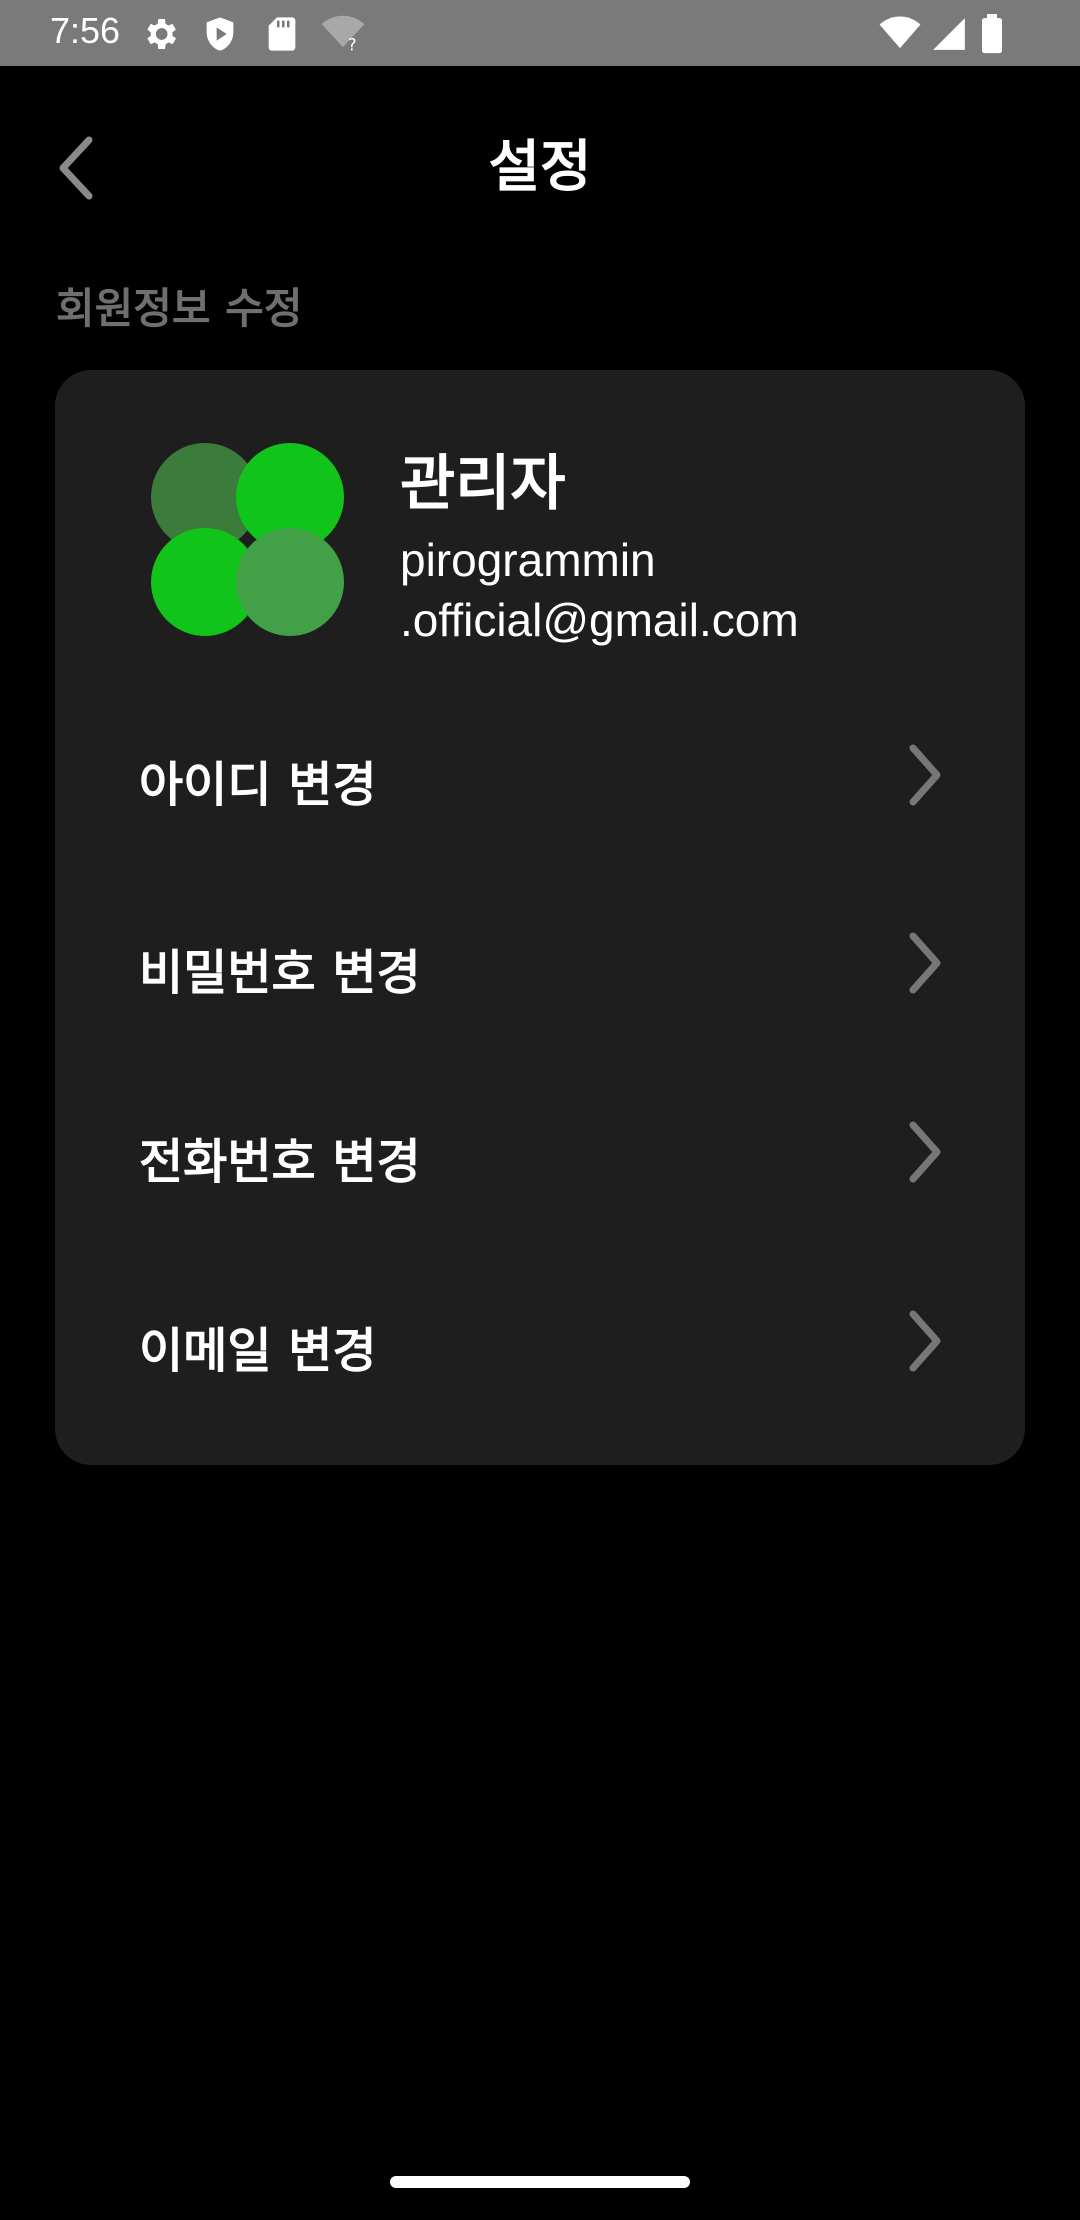 The width and height of the screenshot is (1080, 2220). I want to click on profile-email: pirogrammin .official@gmail.com, so click(599, 590).